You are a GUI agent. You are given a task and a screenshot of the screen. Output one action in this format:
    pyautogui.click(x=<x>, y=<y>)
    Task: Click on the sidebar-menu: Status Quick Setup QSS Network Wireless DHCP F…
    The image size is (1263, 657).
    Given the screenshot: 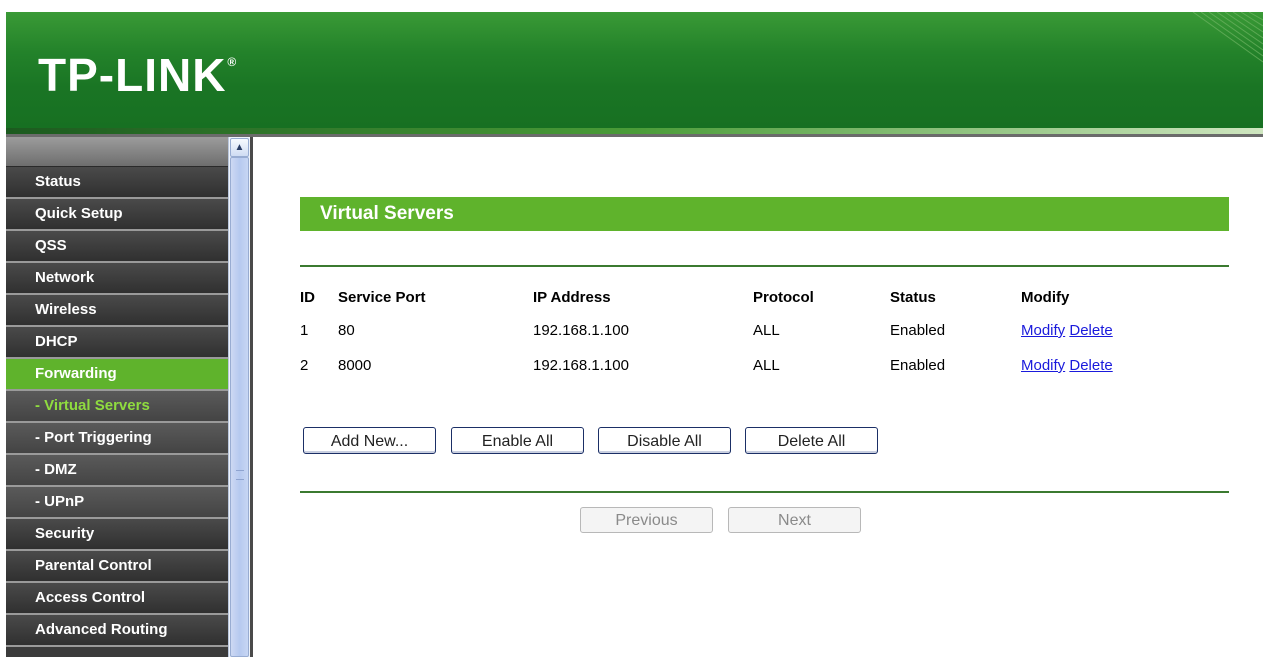 What is the action you would take?
    pyautogui.click(x=117, y=397)
    